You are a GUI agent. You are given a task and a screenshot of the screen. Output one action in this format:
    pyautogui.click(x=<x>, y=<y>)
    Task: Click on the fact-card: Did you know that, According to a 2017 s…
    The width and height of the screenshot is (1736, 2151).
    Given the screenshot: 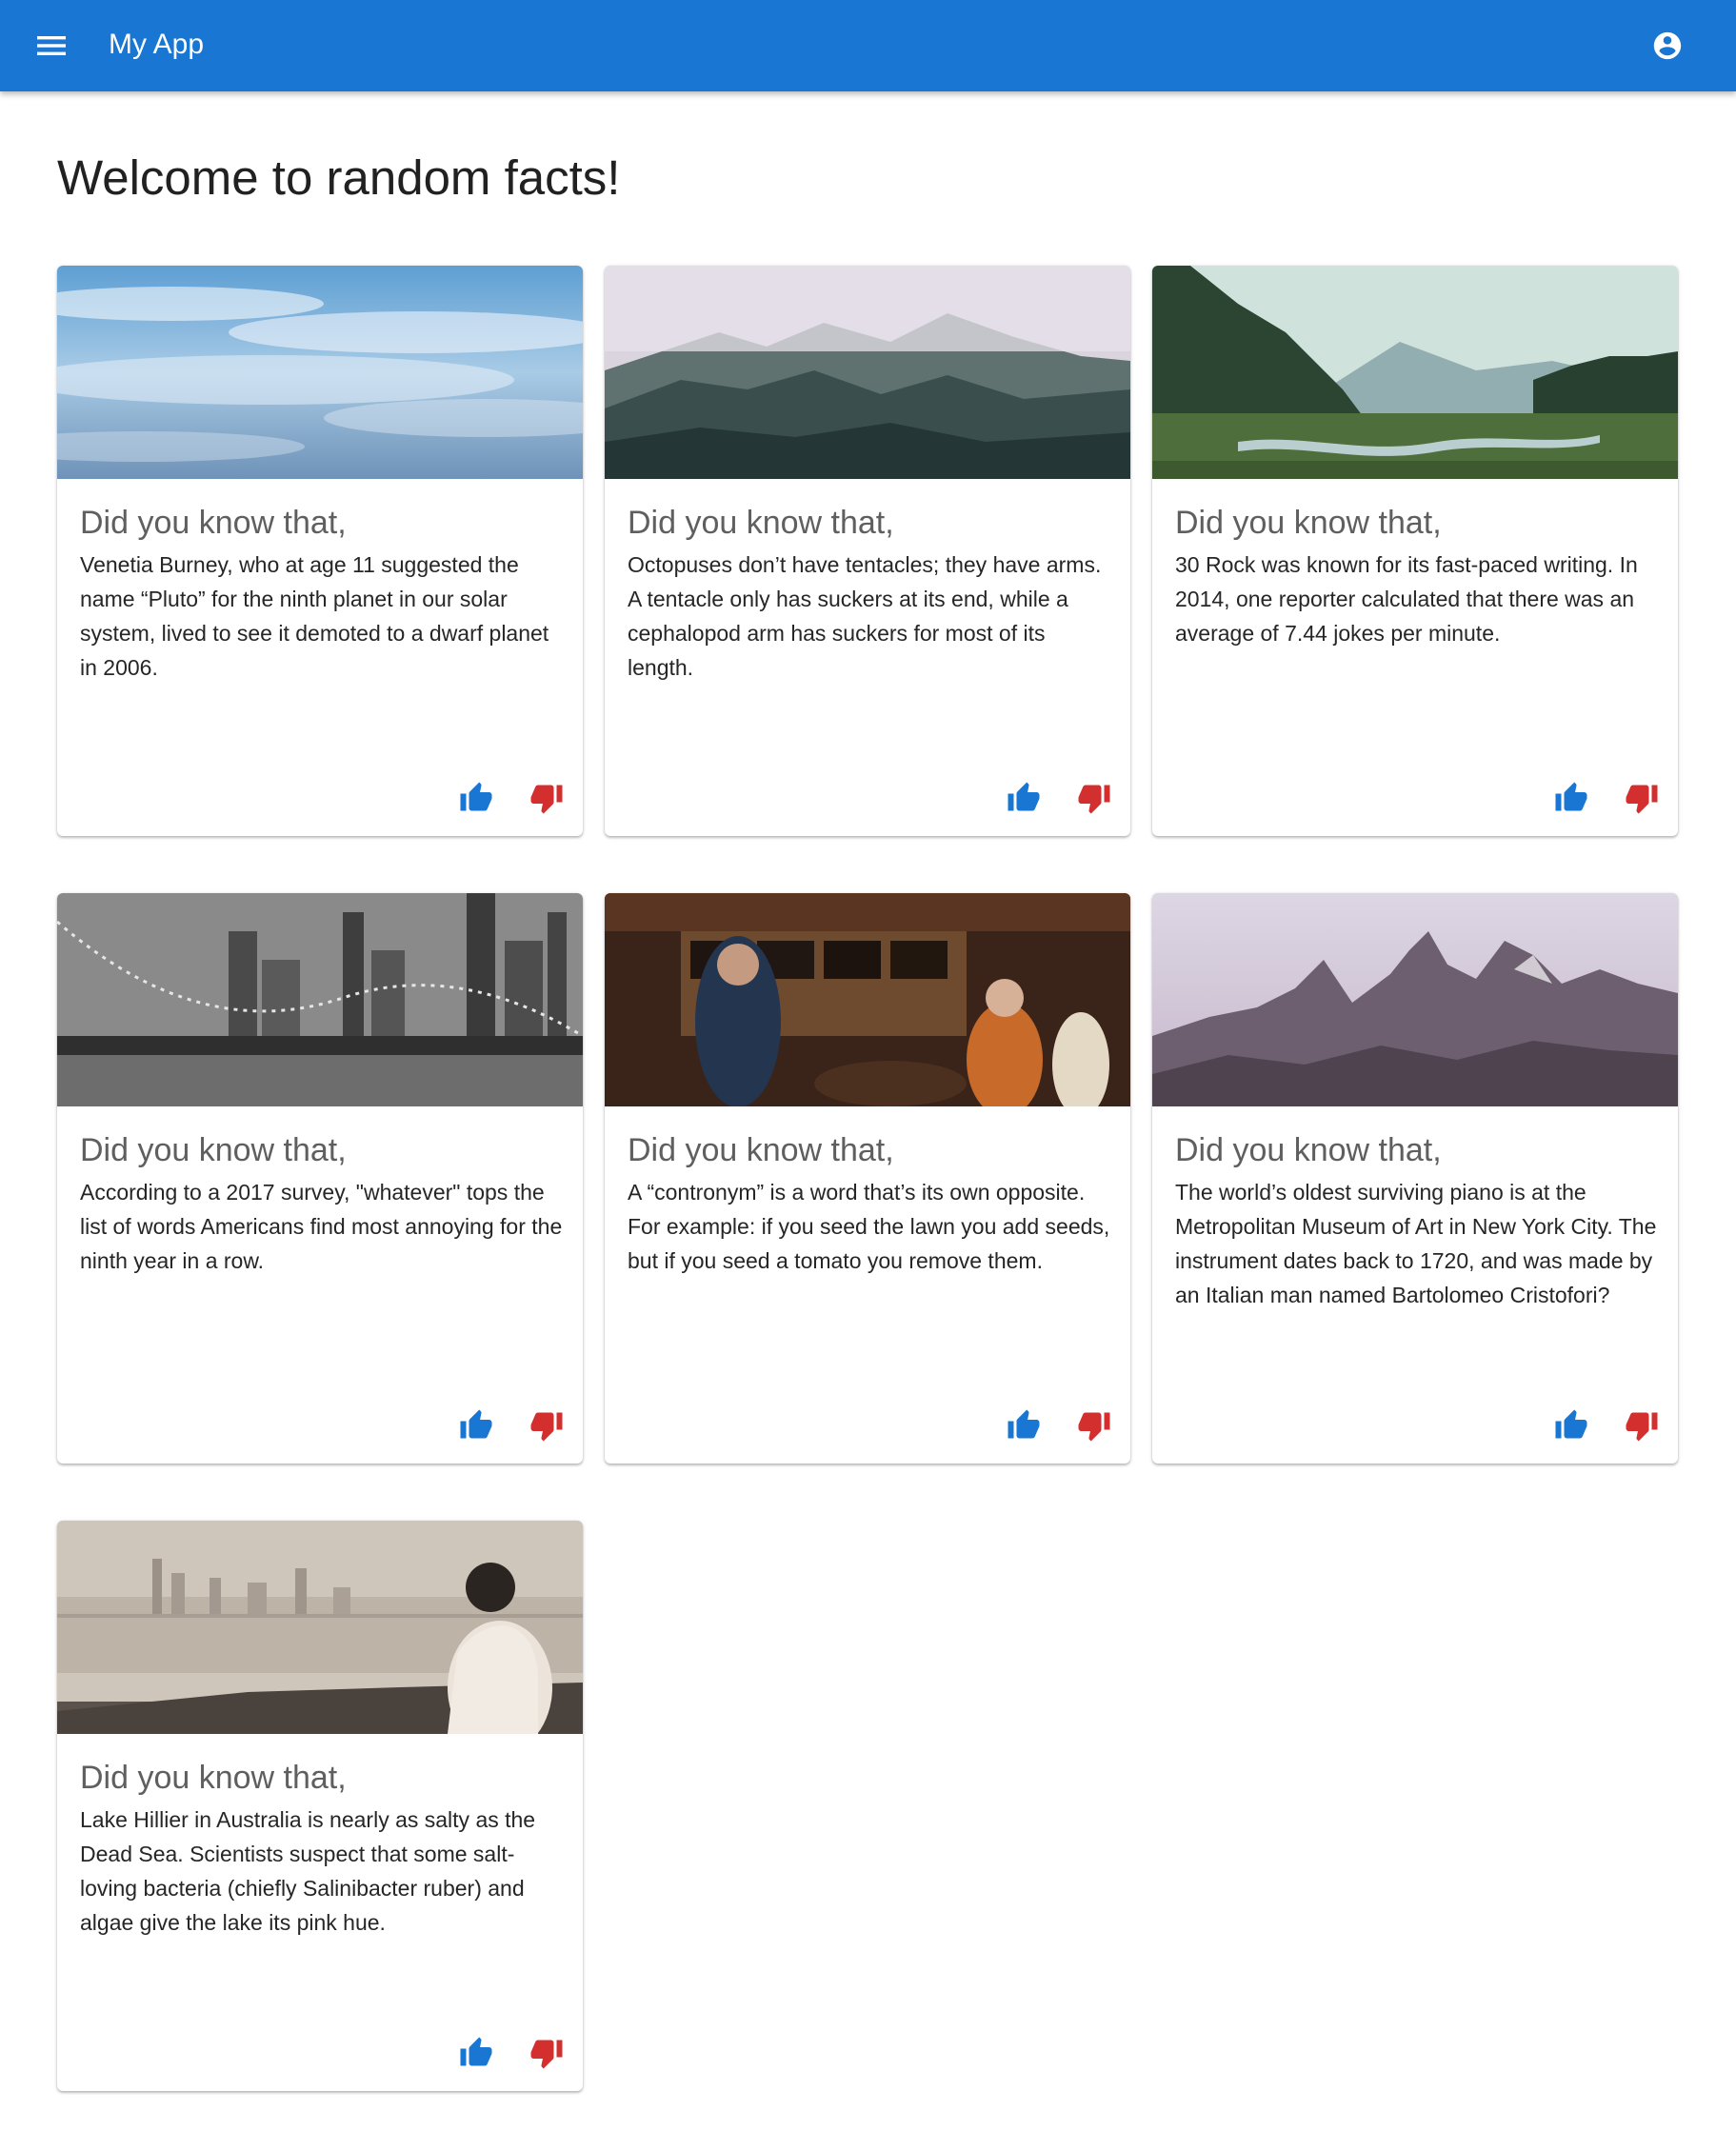 What is the action you would take?
    pyautogui.click(x=320, y=1178)
    